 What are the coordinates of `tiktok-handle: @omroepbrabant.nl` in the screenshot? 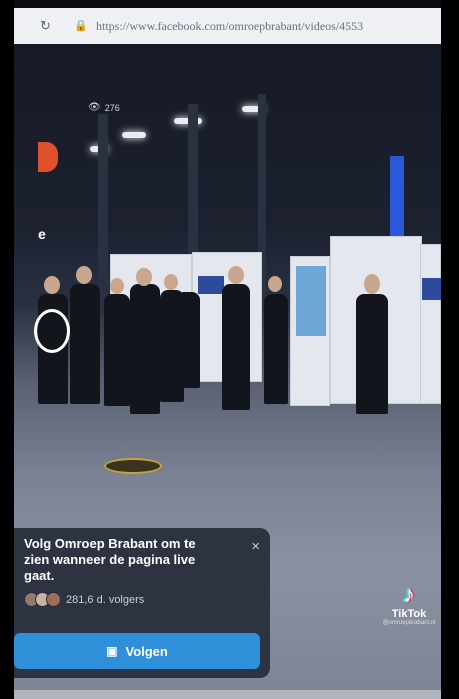 It's located at (409, 623).